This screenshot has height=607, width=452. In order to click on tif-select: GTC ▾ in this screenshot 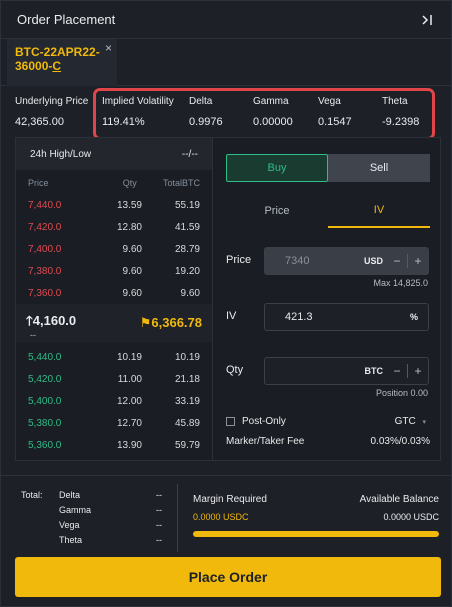, I will do `click(410, 421)`.